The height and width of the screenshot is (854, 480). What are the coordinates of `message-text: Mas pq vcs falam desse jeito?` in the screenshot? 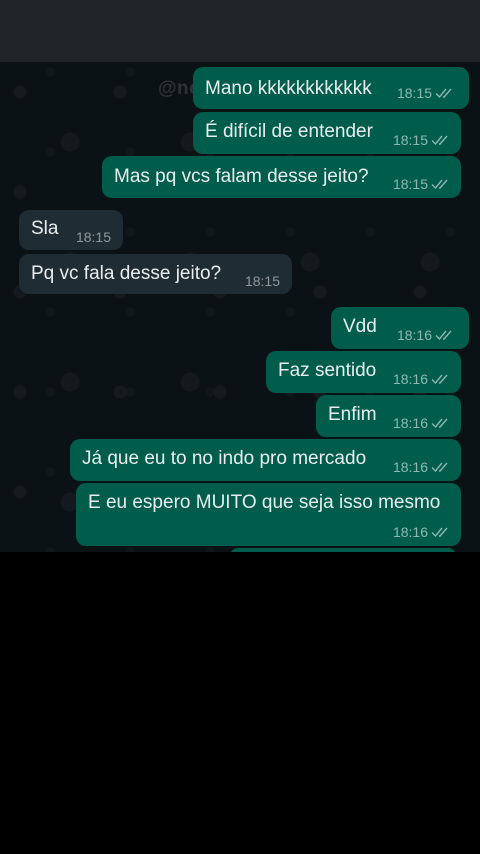 It's located at (241, 176).